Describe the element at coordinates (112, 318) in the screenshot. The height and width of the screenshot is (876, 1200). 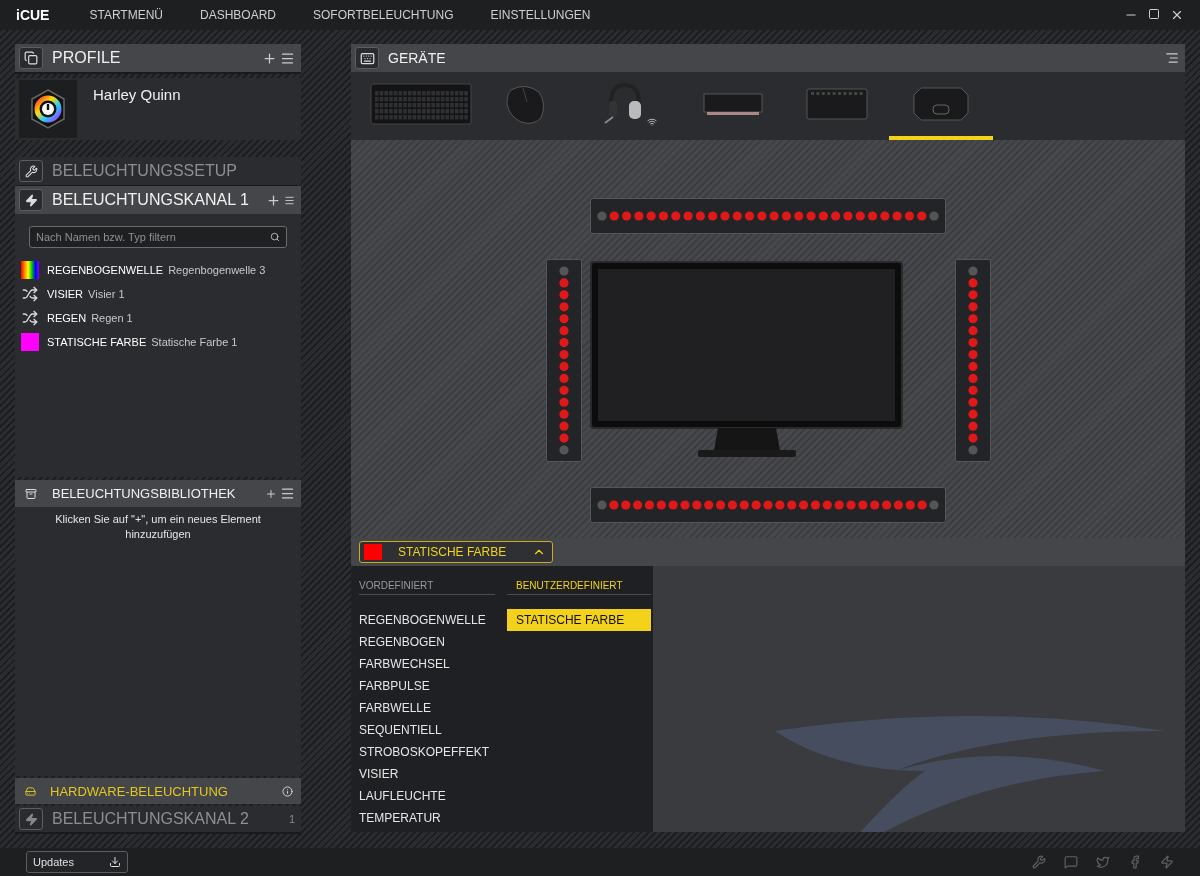
I see `effect-name: Regen 1` at that location.